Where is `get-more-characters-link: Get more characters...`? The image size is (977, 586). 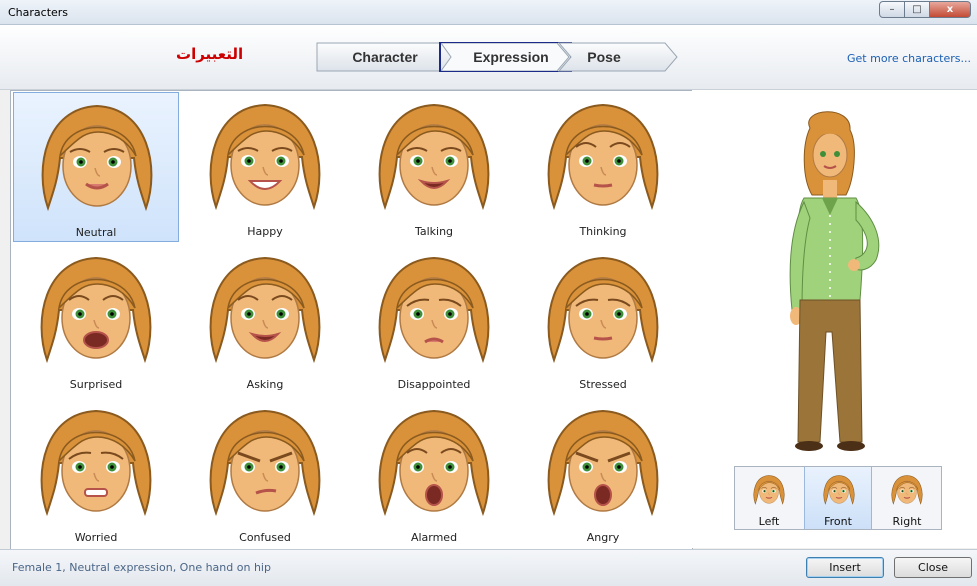
get-more-characters-link: Get more characters... is located at coordinates (909, 58).